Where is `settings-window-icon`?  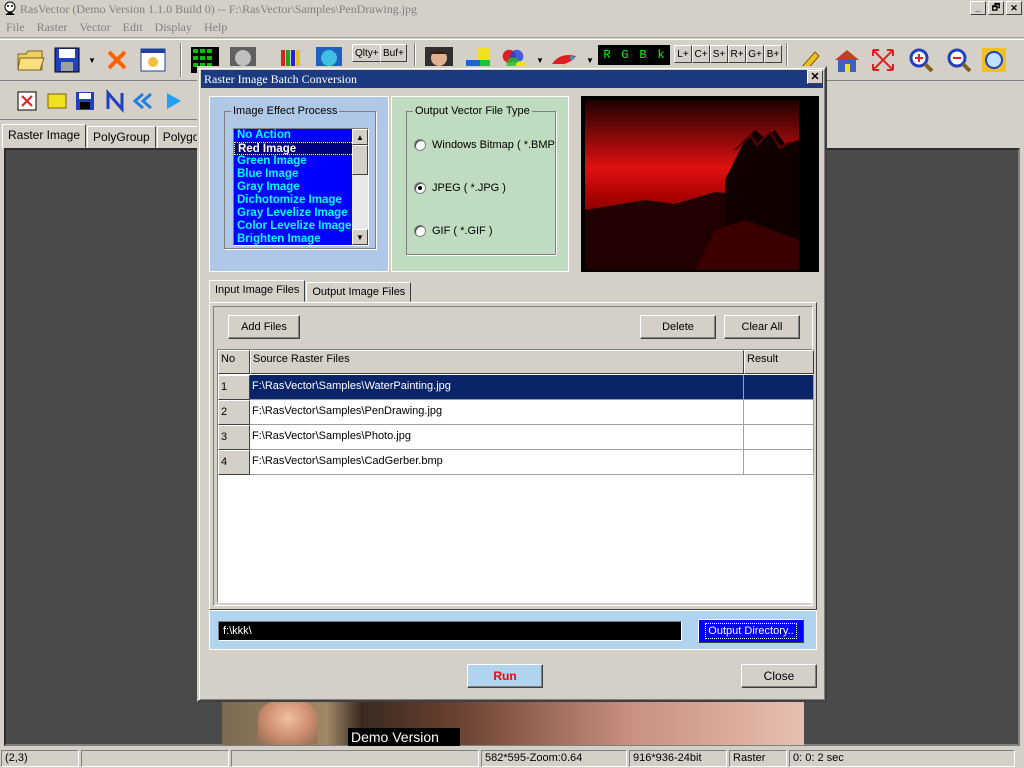 settings-window-icon is located at coordinates (153, 60).